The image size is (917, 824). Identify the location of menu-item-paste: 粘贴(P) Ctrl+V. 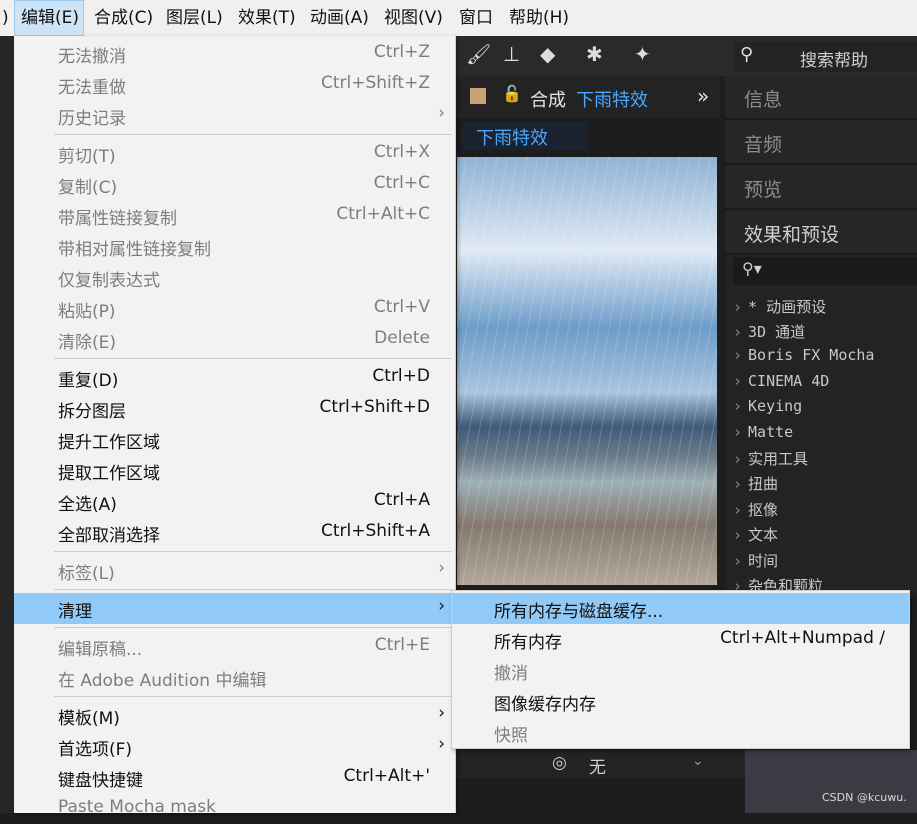
(234, 308).